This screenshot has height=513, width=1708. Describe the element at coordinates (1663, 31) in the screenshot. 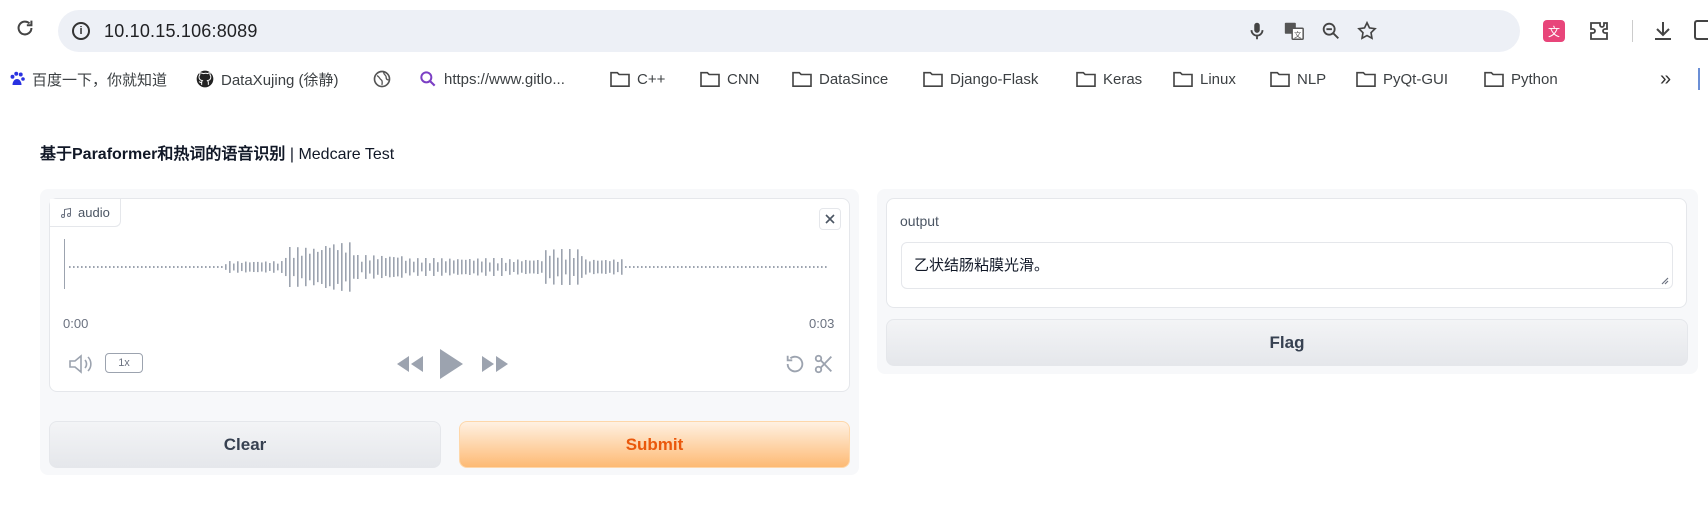

I see `download-icon` at that location.